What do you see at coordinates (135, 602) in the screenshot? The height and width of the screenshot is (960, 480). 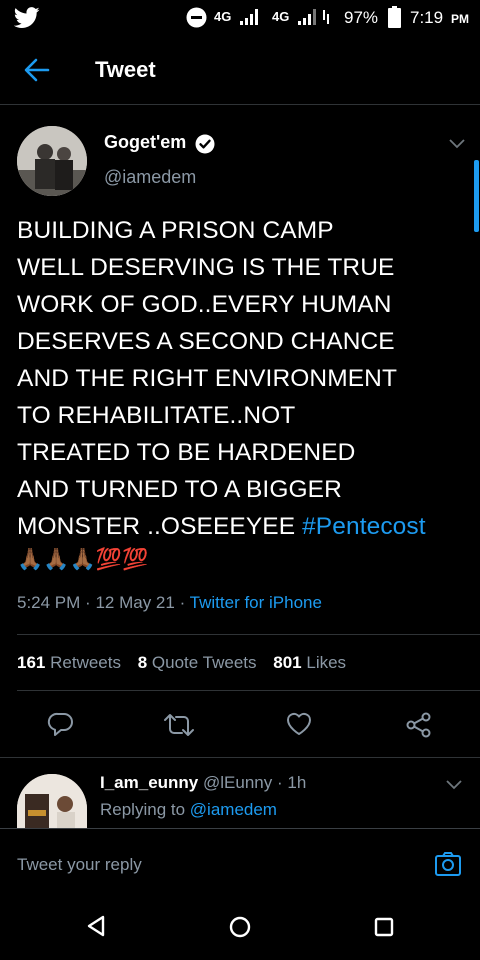 I see `tweet-date: 12 May 21` at bounding box center [135, 602].